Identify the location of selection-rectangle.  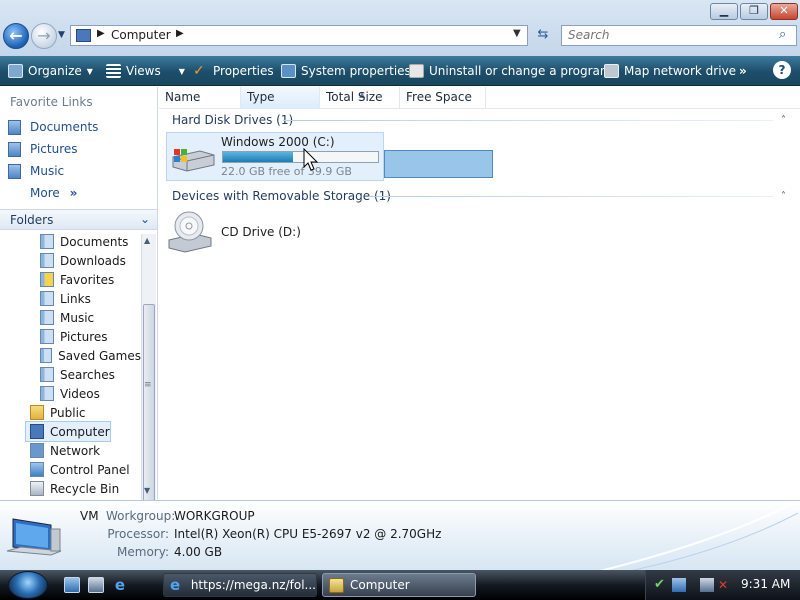
(438, 164).